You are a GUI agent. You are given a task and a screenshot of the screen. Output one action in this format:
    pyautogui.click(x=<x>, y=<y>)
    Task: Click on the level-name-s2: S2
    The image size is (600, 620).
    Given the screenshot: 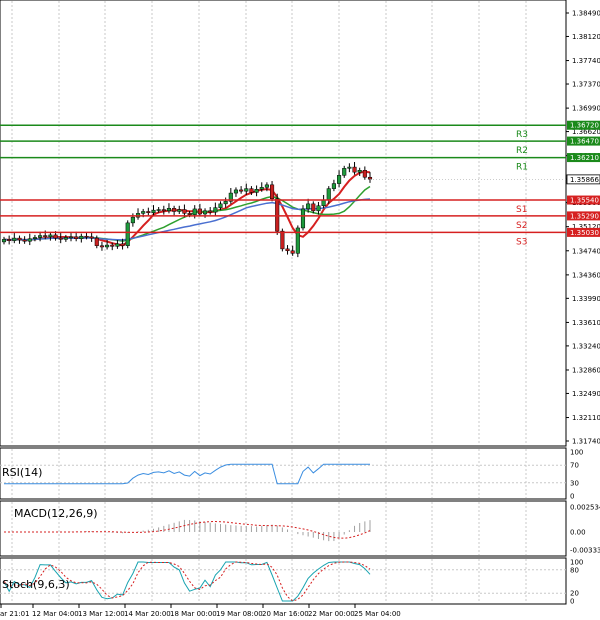 What is the action you would take?
    pyautogui.click(x=521, y=226)
    